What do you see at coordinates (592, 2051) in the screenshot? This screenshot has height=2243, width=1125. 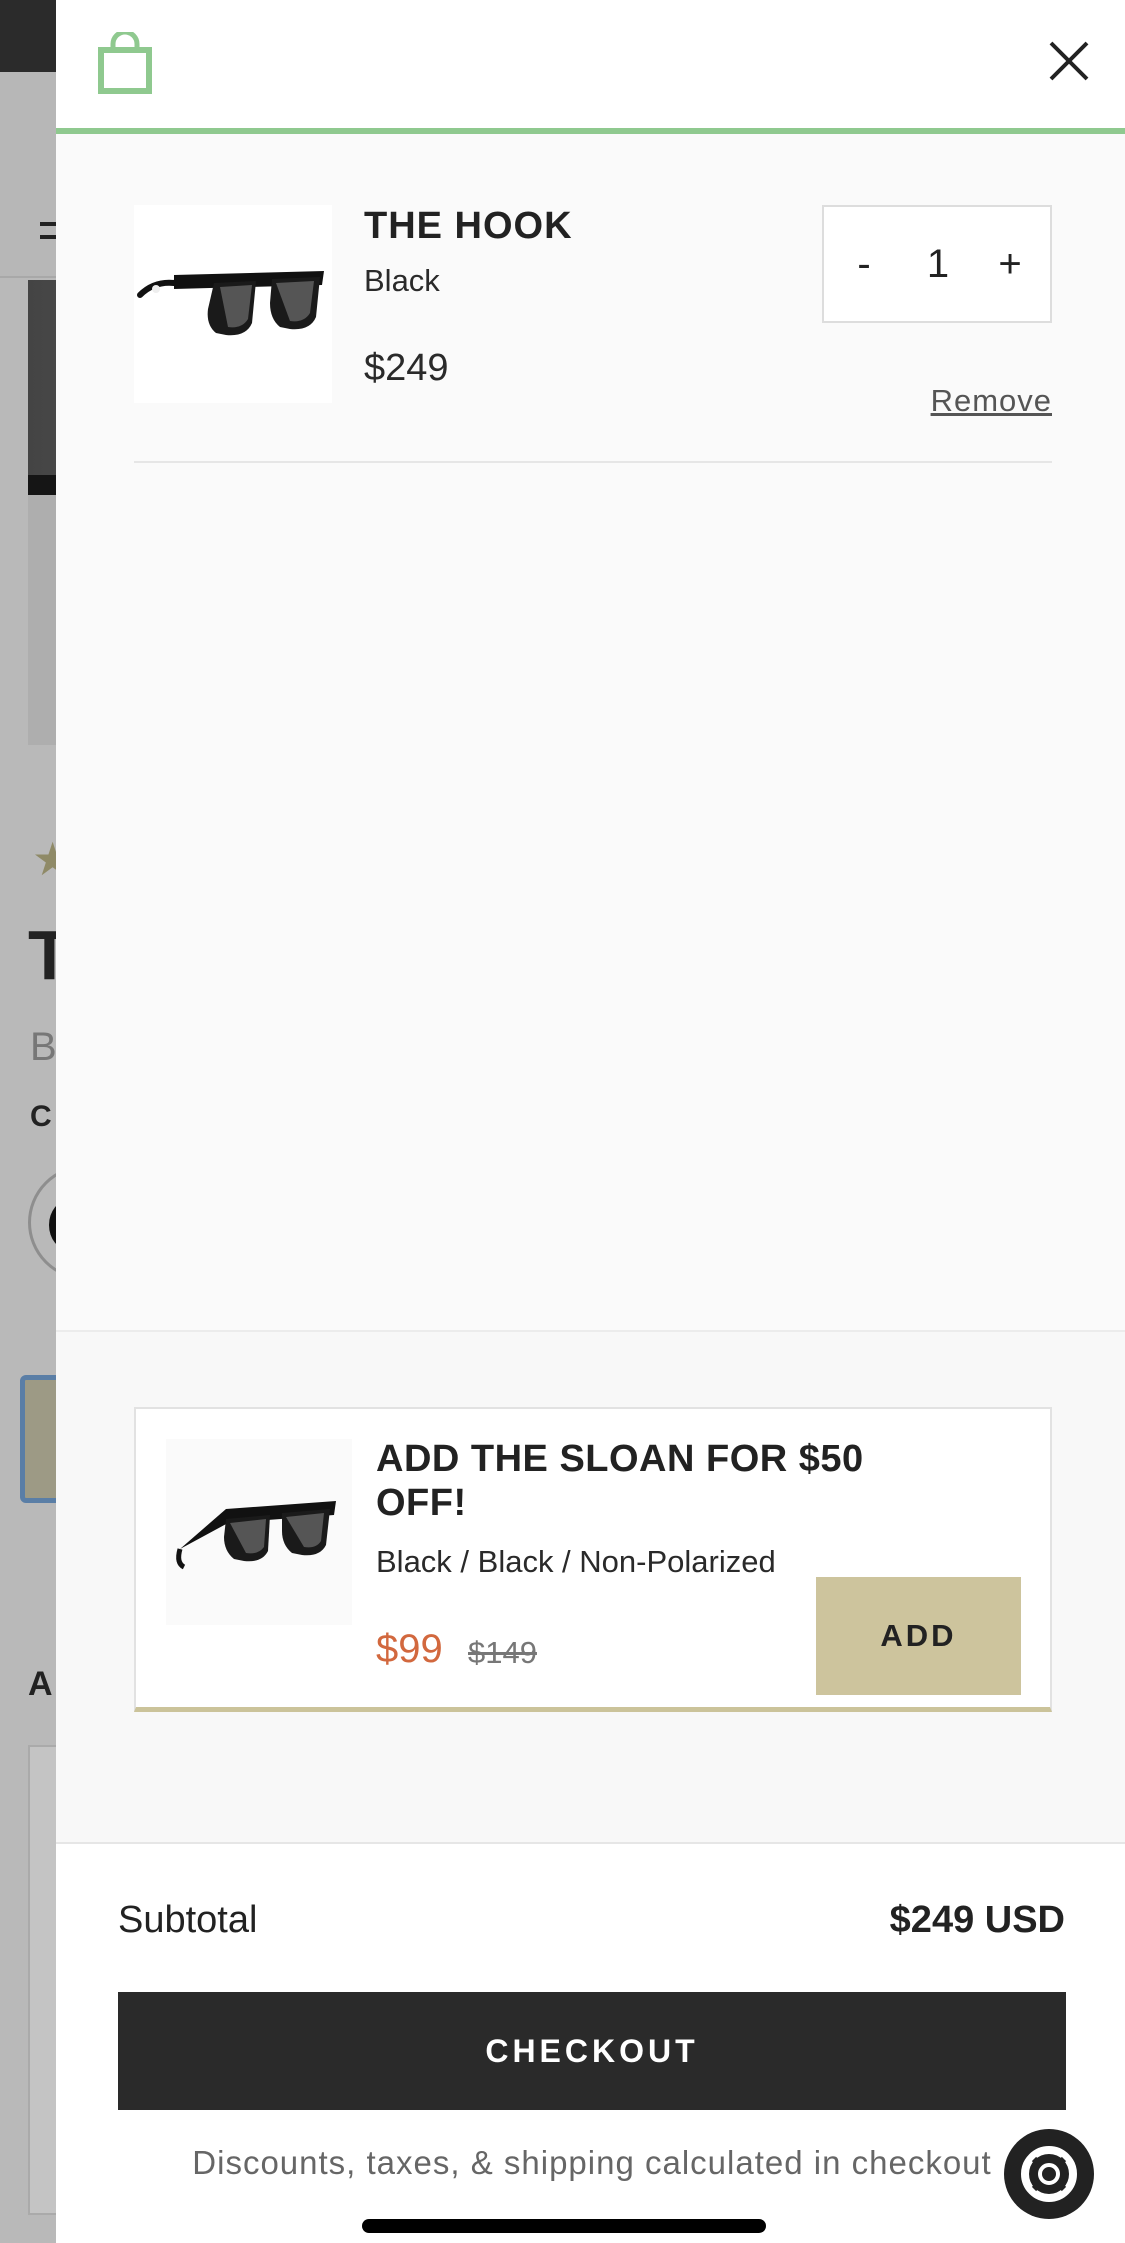 I see `checkout-button: CHECKOUT` at bounding box center [592, 2051].